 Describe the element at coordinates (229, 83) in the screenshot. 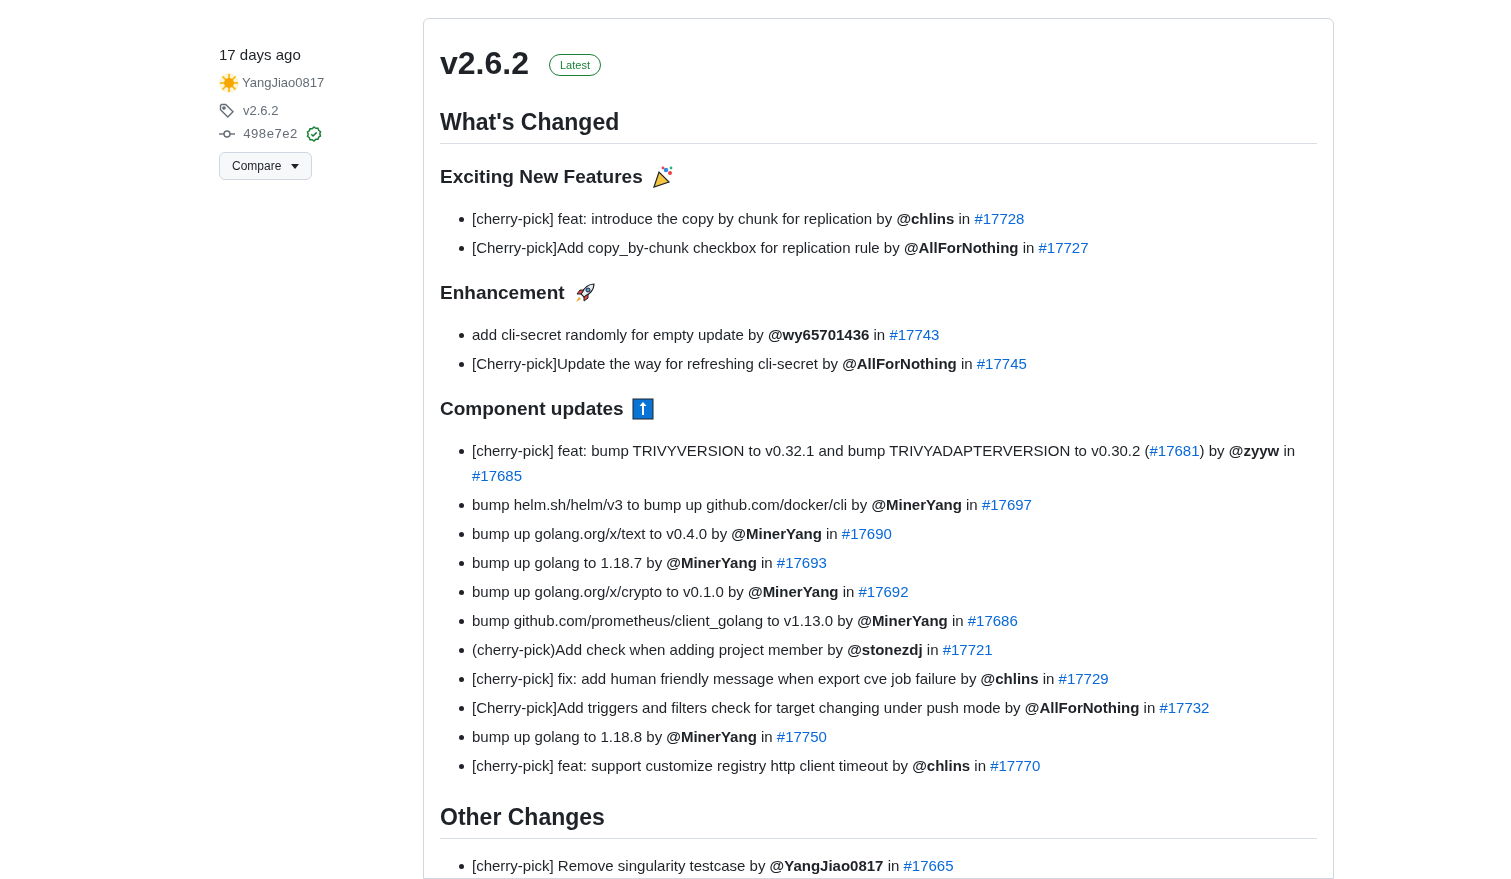

I see `avatar-icon` at that location.